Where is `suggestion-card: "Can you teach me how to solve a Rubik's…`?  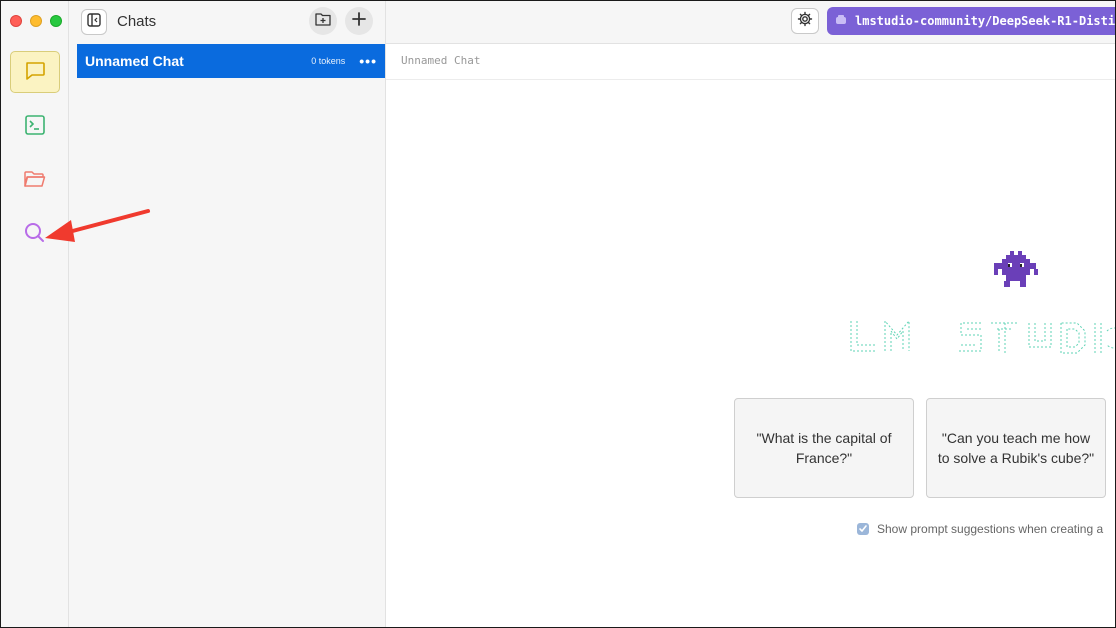 suggestion-card: "Can you teach me how to solve a Rubik's… is located at coordinates (1016, 448).